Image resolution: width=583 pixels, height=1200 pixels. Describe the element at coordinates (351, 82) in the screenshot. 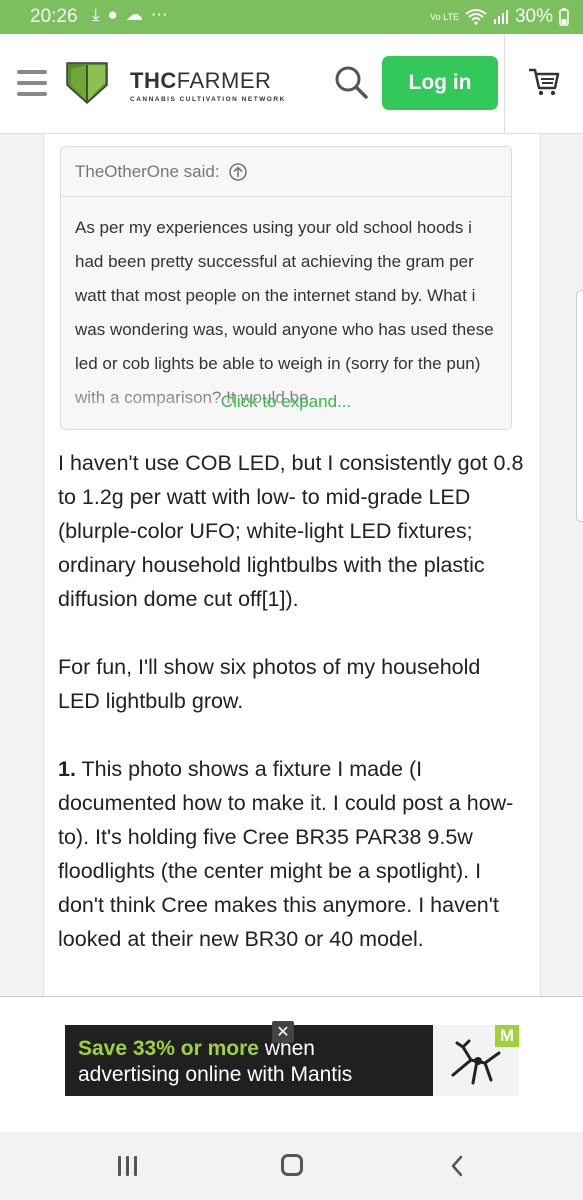

I see `search-icon` at that location.